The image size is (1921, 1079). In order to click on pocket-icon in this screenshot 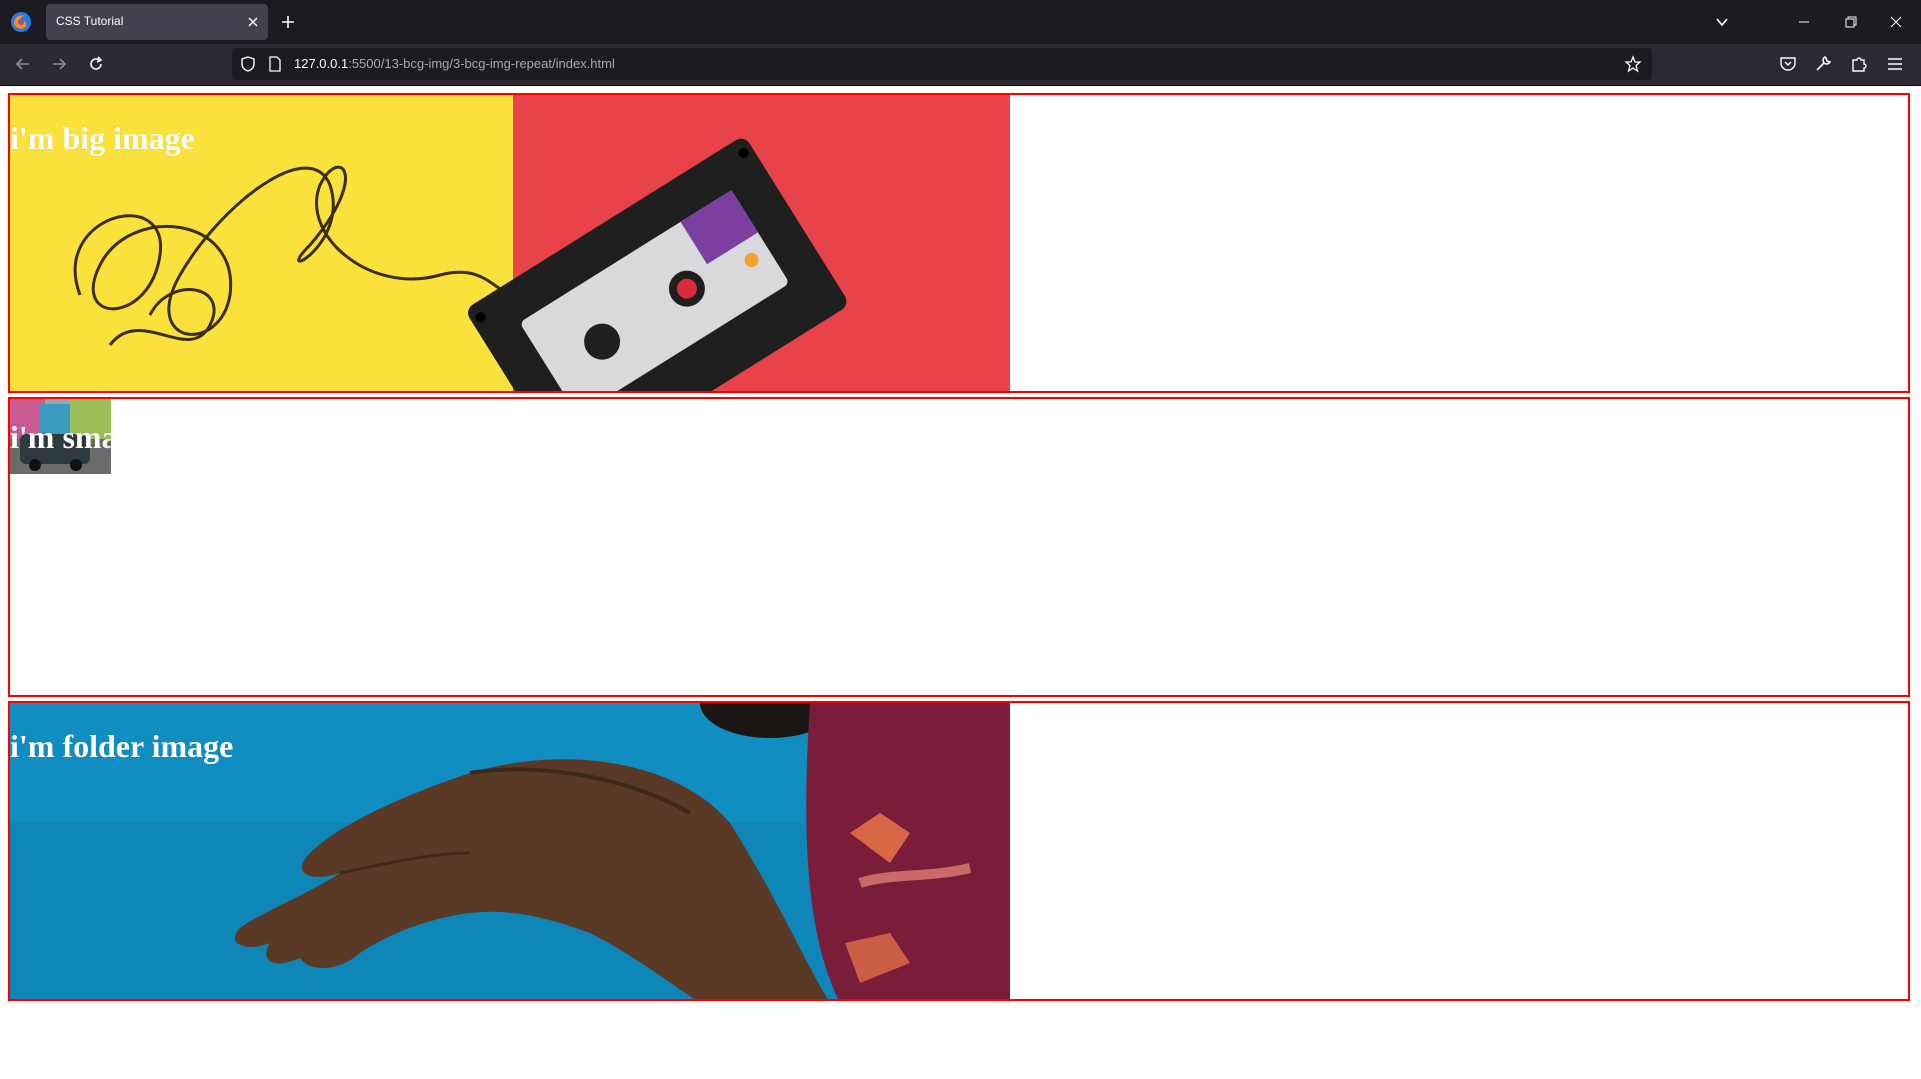, I will do `click(1788, 64)`.